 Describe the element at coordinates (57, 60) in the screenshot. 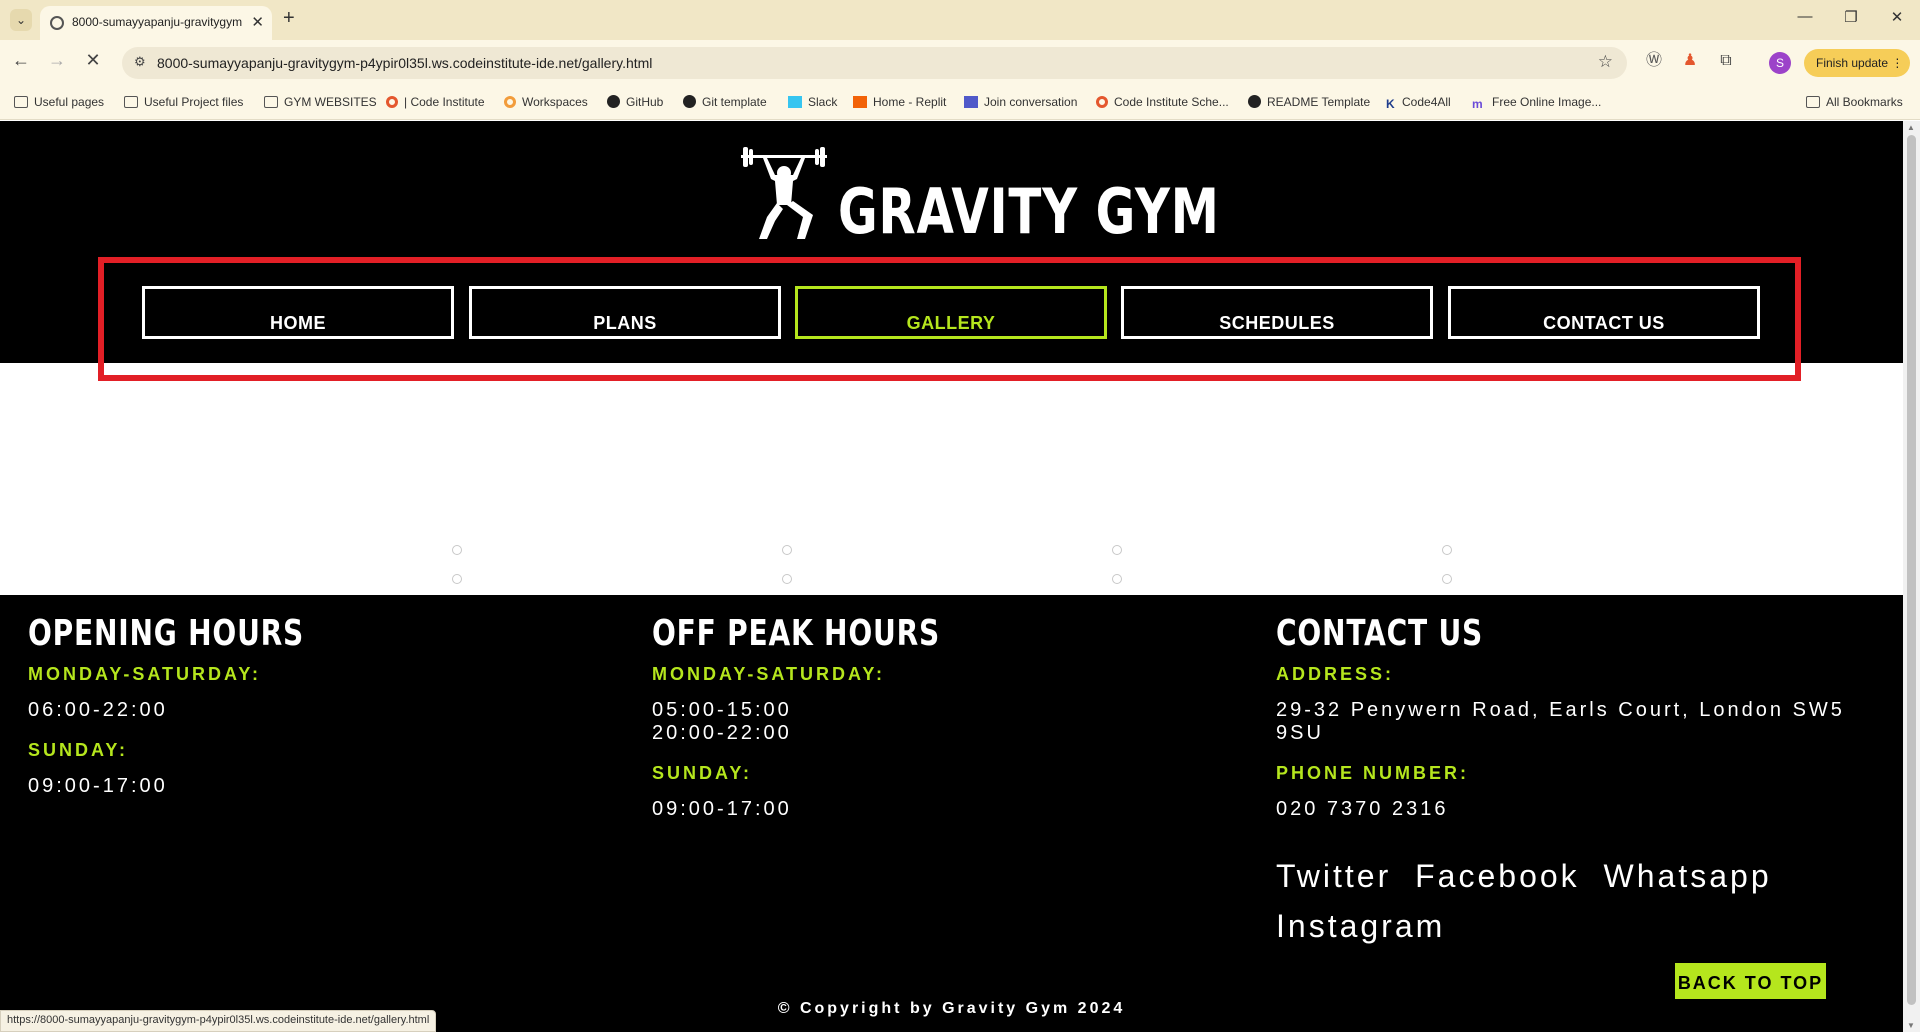

I see `forward-arrow-icon: →` at that location.